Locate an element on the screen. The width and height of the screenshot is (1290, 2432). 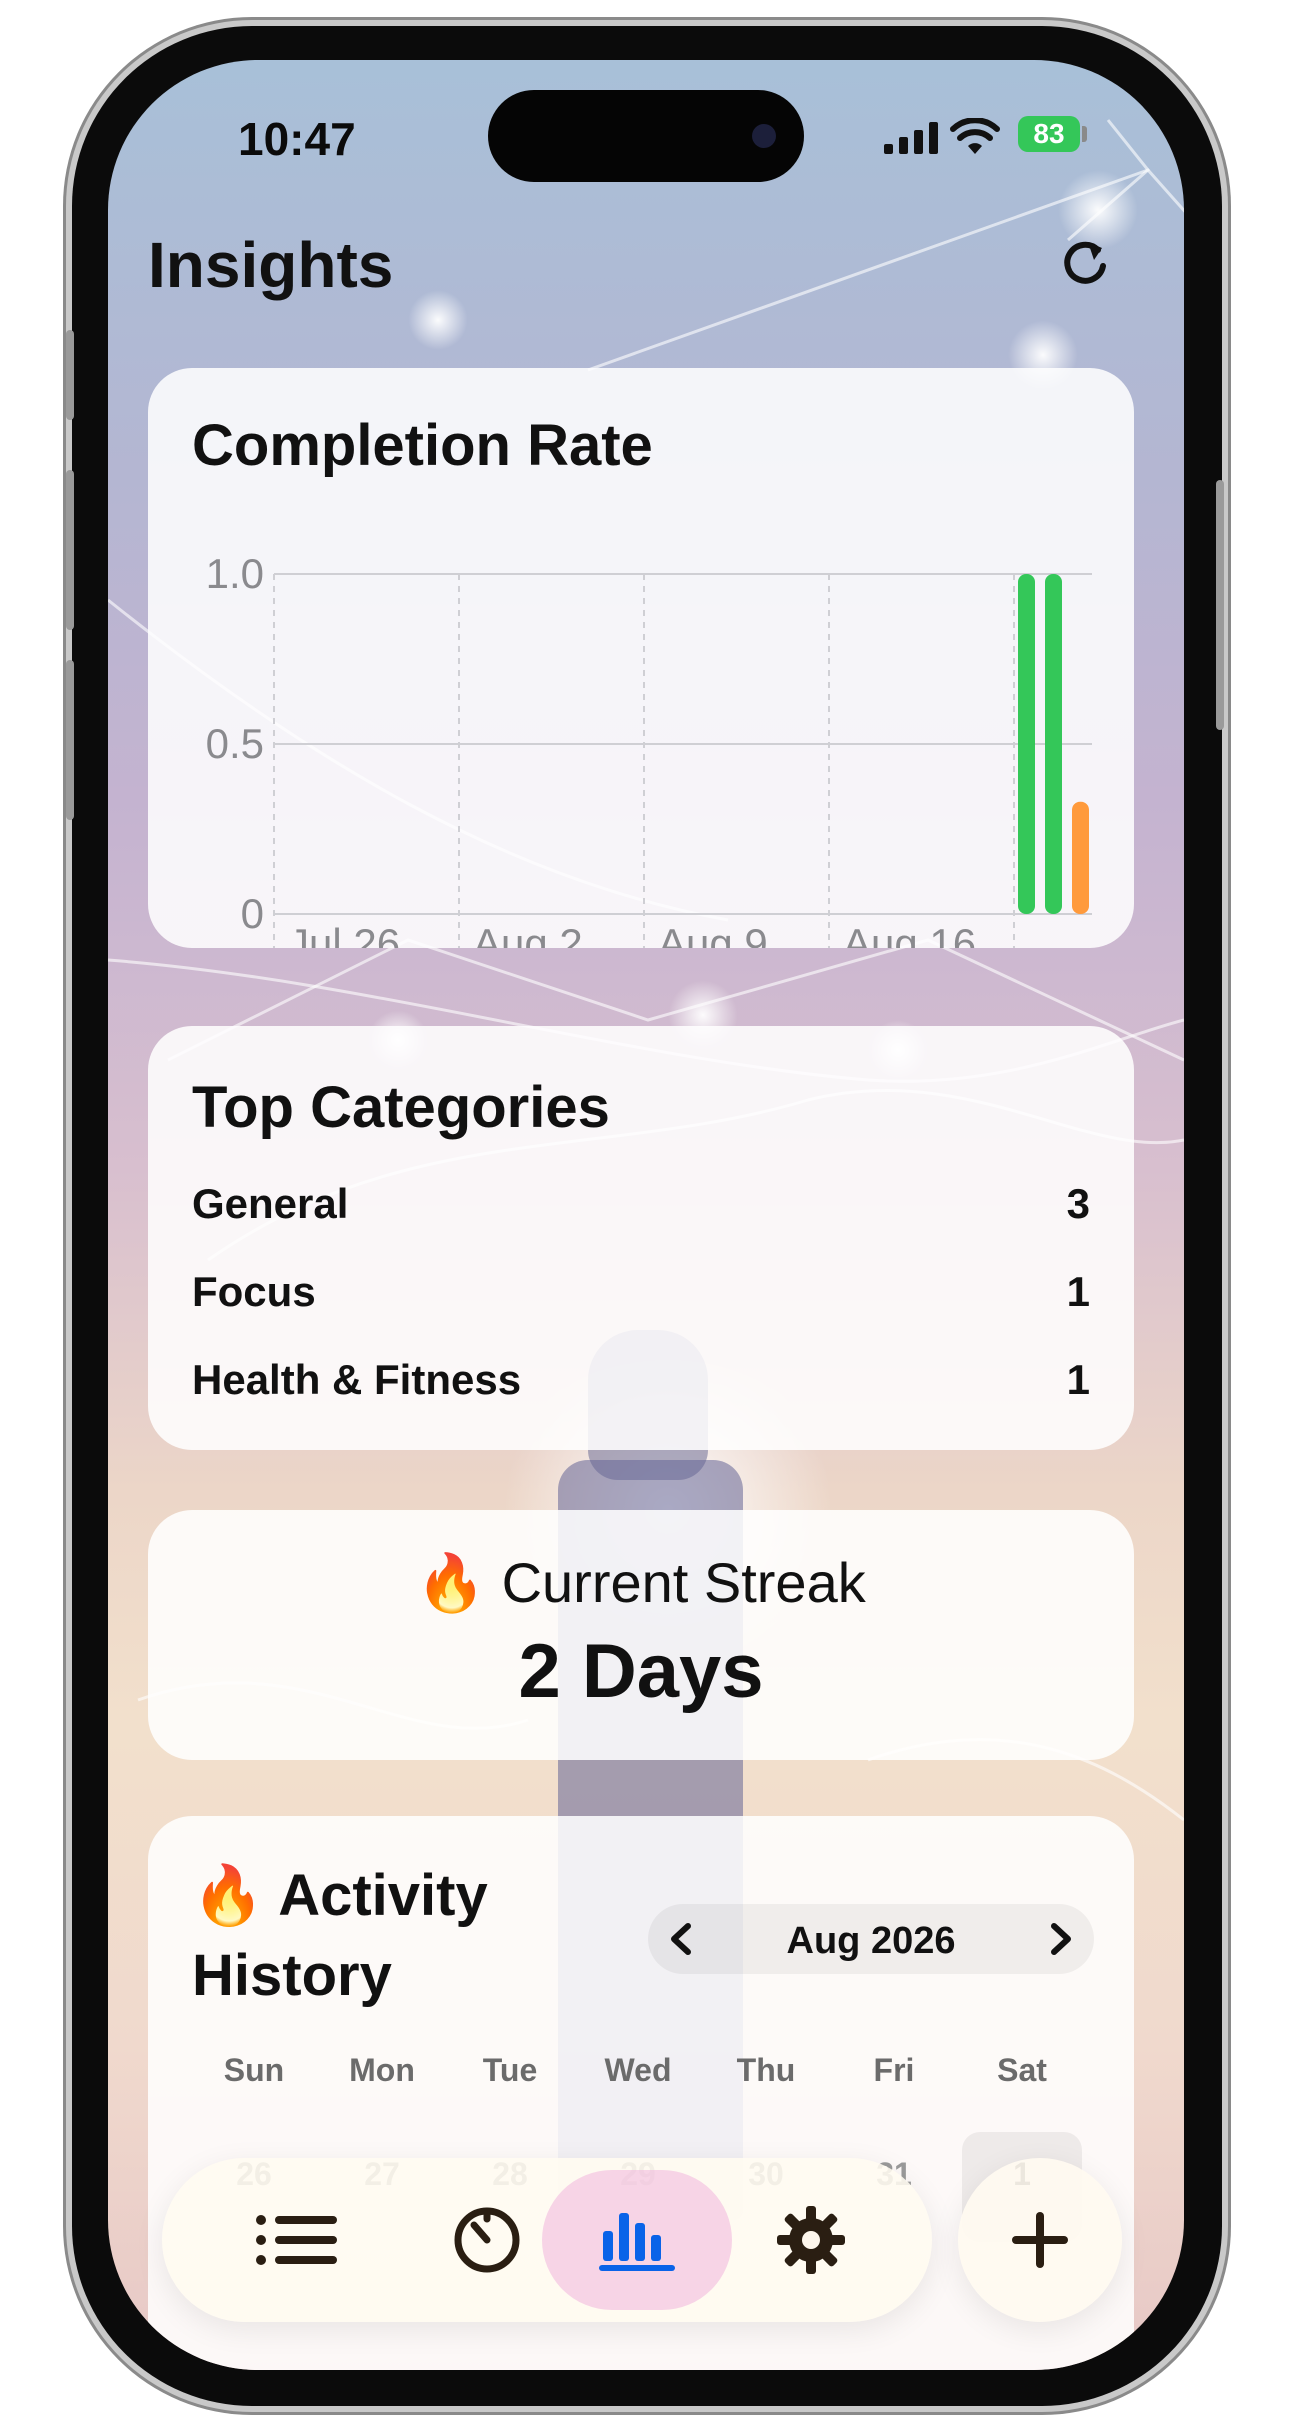
y-tick-label: 0.5 is located at coordinates (235, 743).